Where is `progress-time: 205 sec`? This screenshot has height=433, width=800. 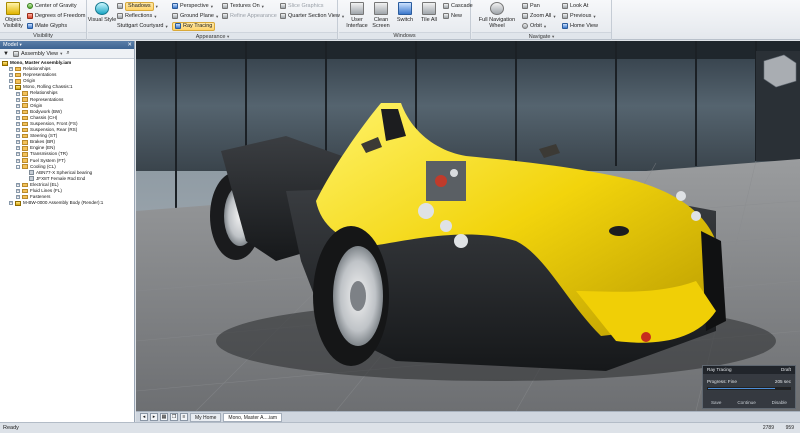 progress-time: 205 sec is located at coordinates (782, 381).